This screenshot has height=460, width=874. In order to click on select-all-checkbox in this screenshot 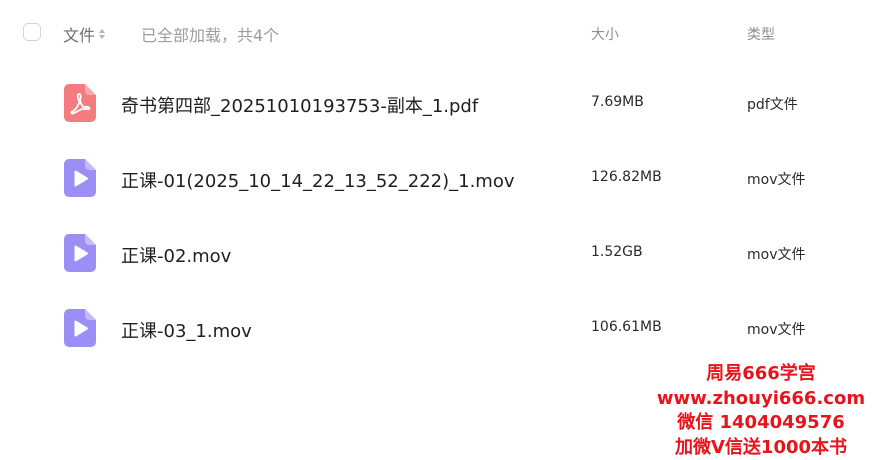, I will do `click(32, 32)`.